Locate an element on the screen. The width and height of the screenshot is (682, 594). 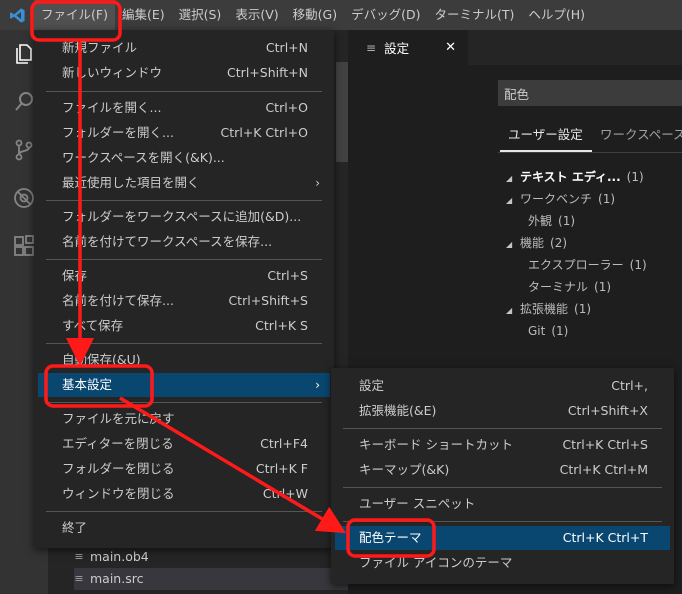
menu-go: 移動(G) is located at coordinates (315, 15).